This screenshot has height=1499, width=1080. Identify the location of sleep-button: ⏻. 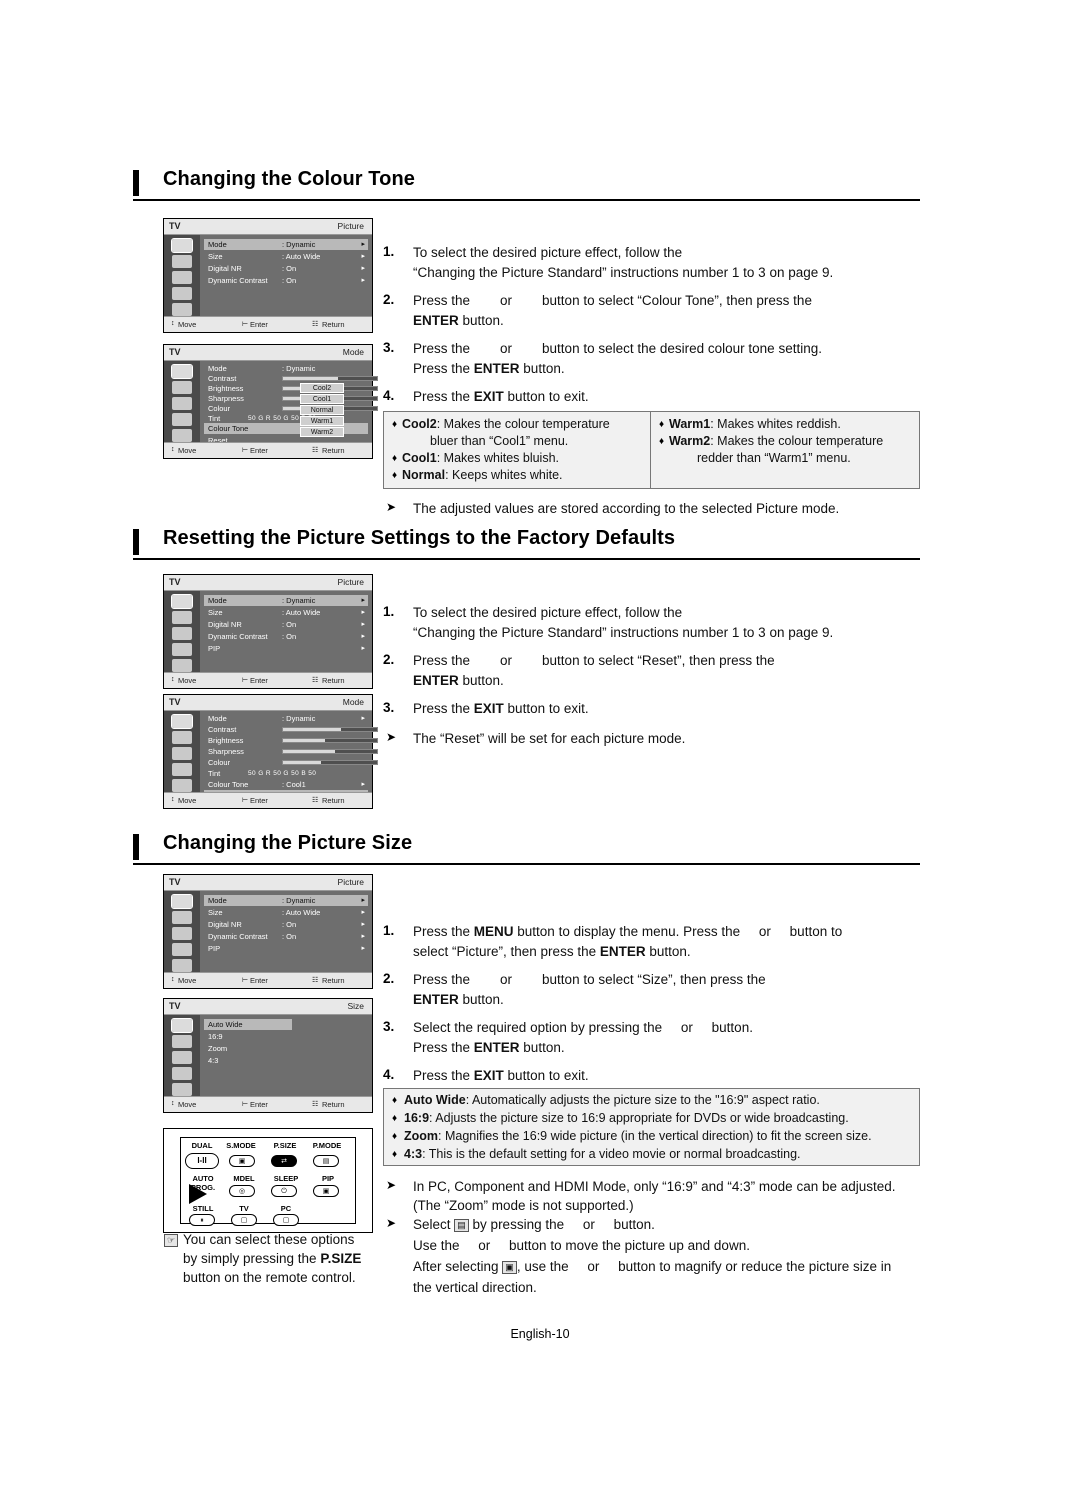
(284, 1191).